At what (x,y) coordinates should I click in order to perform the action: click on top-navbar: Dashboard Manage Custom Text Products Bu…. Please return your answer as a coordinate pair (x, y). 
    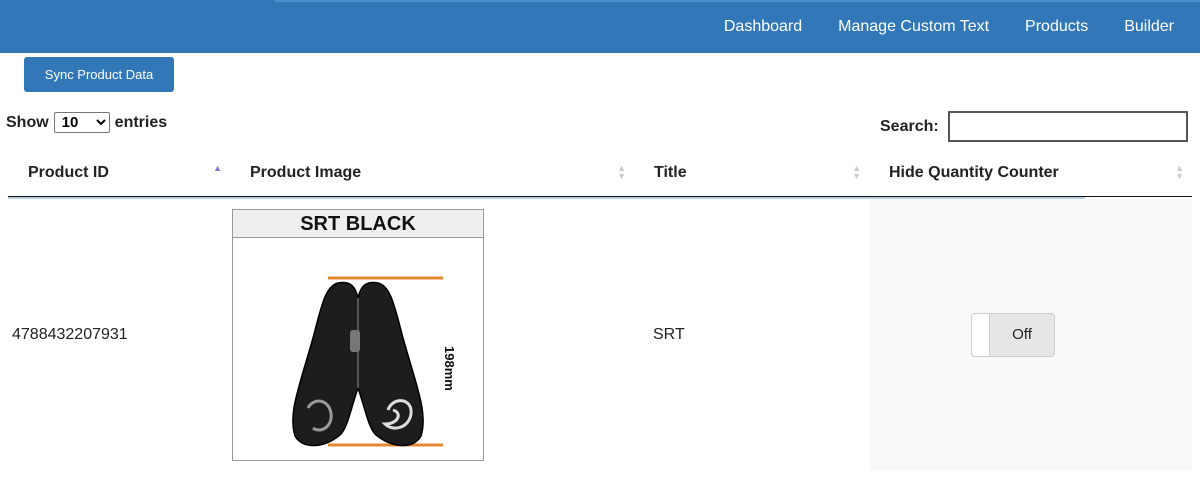
    Looking at the image, I should click on (600, 26).